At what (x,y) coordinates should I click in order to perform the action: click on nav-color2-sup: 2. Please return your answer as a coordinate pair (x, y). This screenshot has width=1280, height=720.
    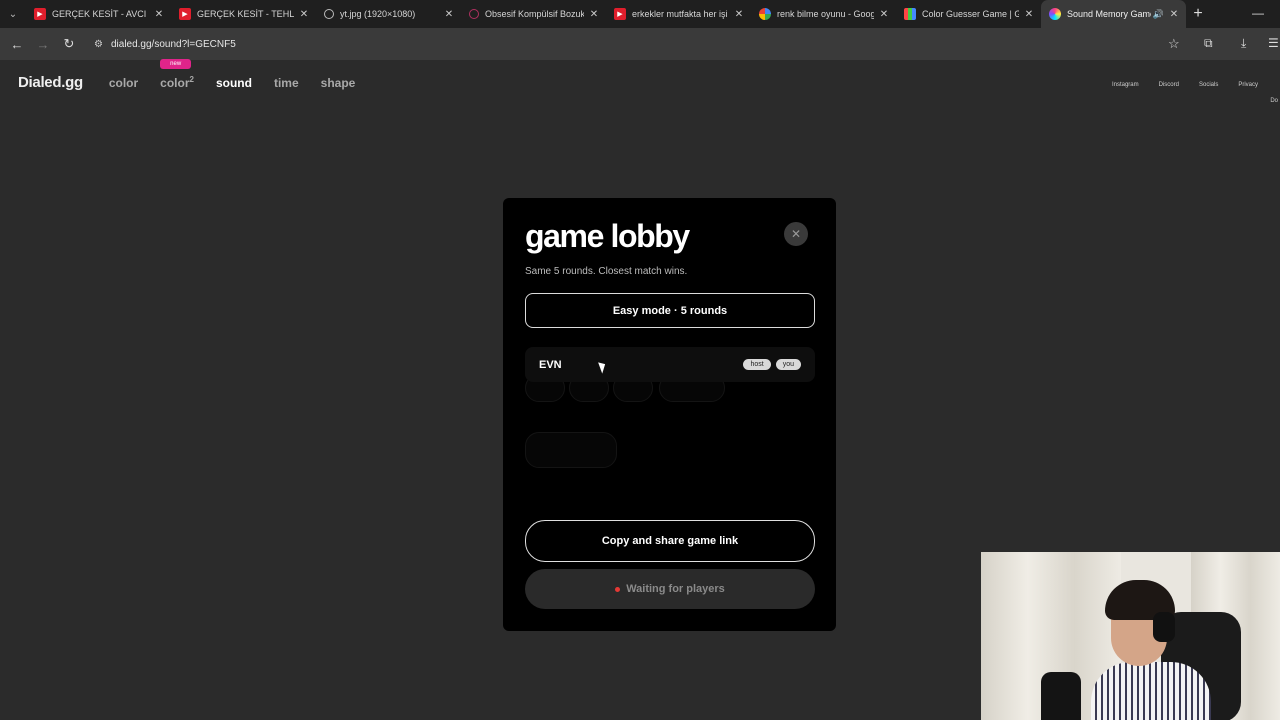
    Looking at the image, I should click on (191, 79).